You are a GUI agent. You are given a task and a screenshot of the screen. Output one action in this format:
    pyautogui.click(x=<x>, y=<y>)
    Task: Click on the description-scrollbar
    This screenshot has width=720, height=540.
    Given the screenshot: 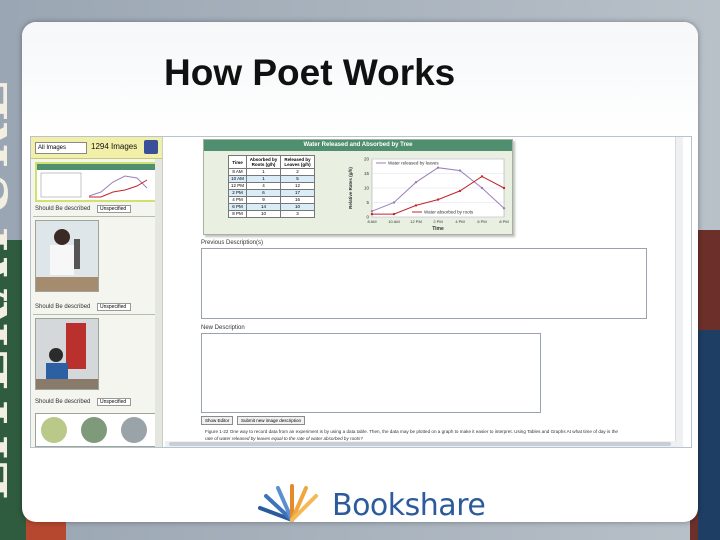 What is the action you would take?
    pyautogui.click(x=679, y=292)
    